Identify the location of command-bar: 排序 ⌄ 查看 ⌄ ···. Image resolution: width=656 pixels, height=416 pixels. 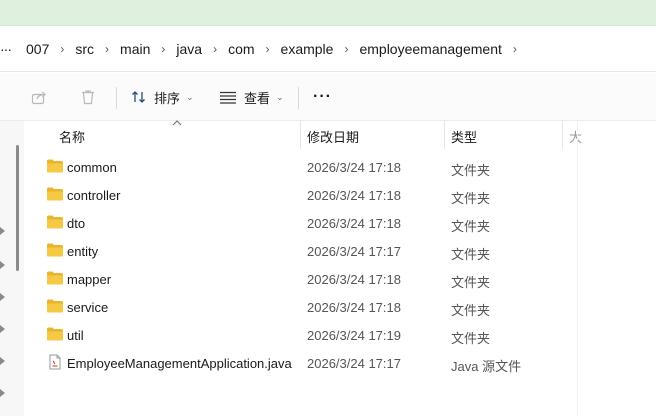
(328, 97).